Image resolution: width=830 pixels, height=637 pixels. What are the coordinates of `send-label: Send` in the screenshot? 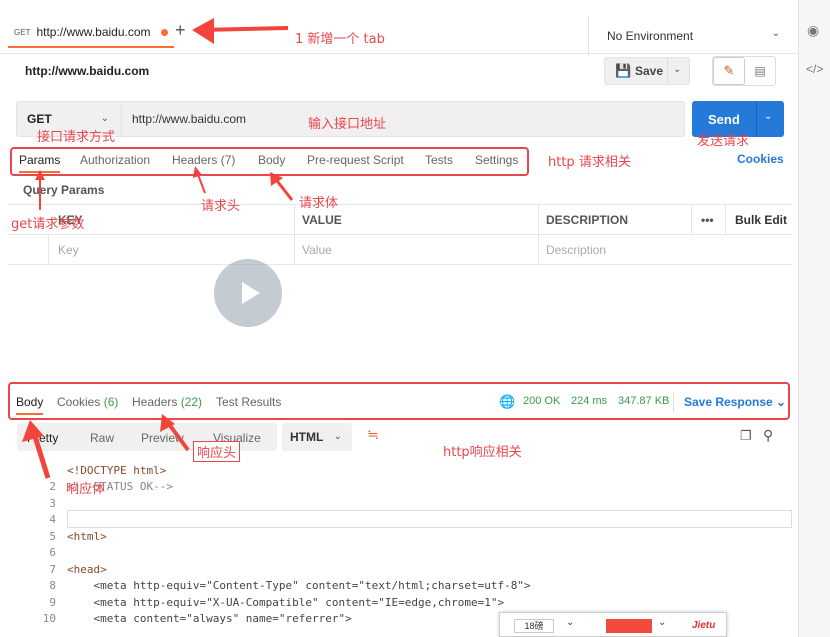 It's located at (724, 119).